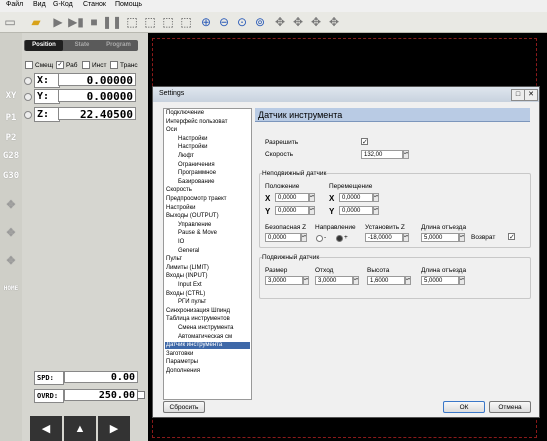 The image size is (547, 441). I want to click on move-icon: ✥, so click(280, 22).